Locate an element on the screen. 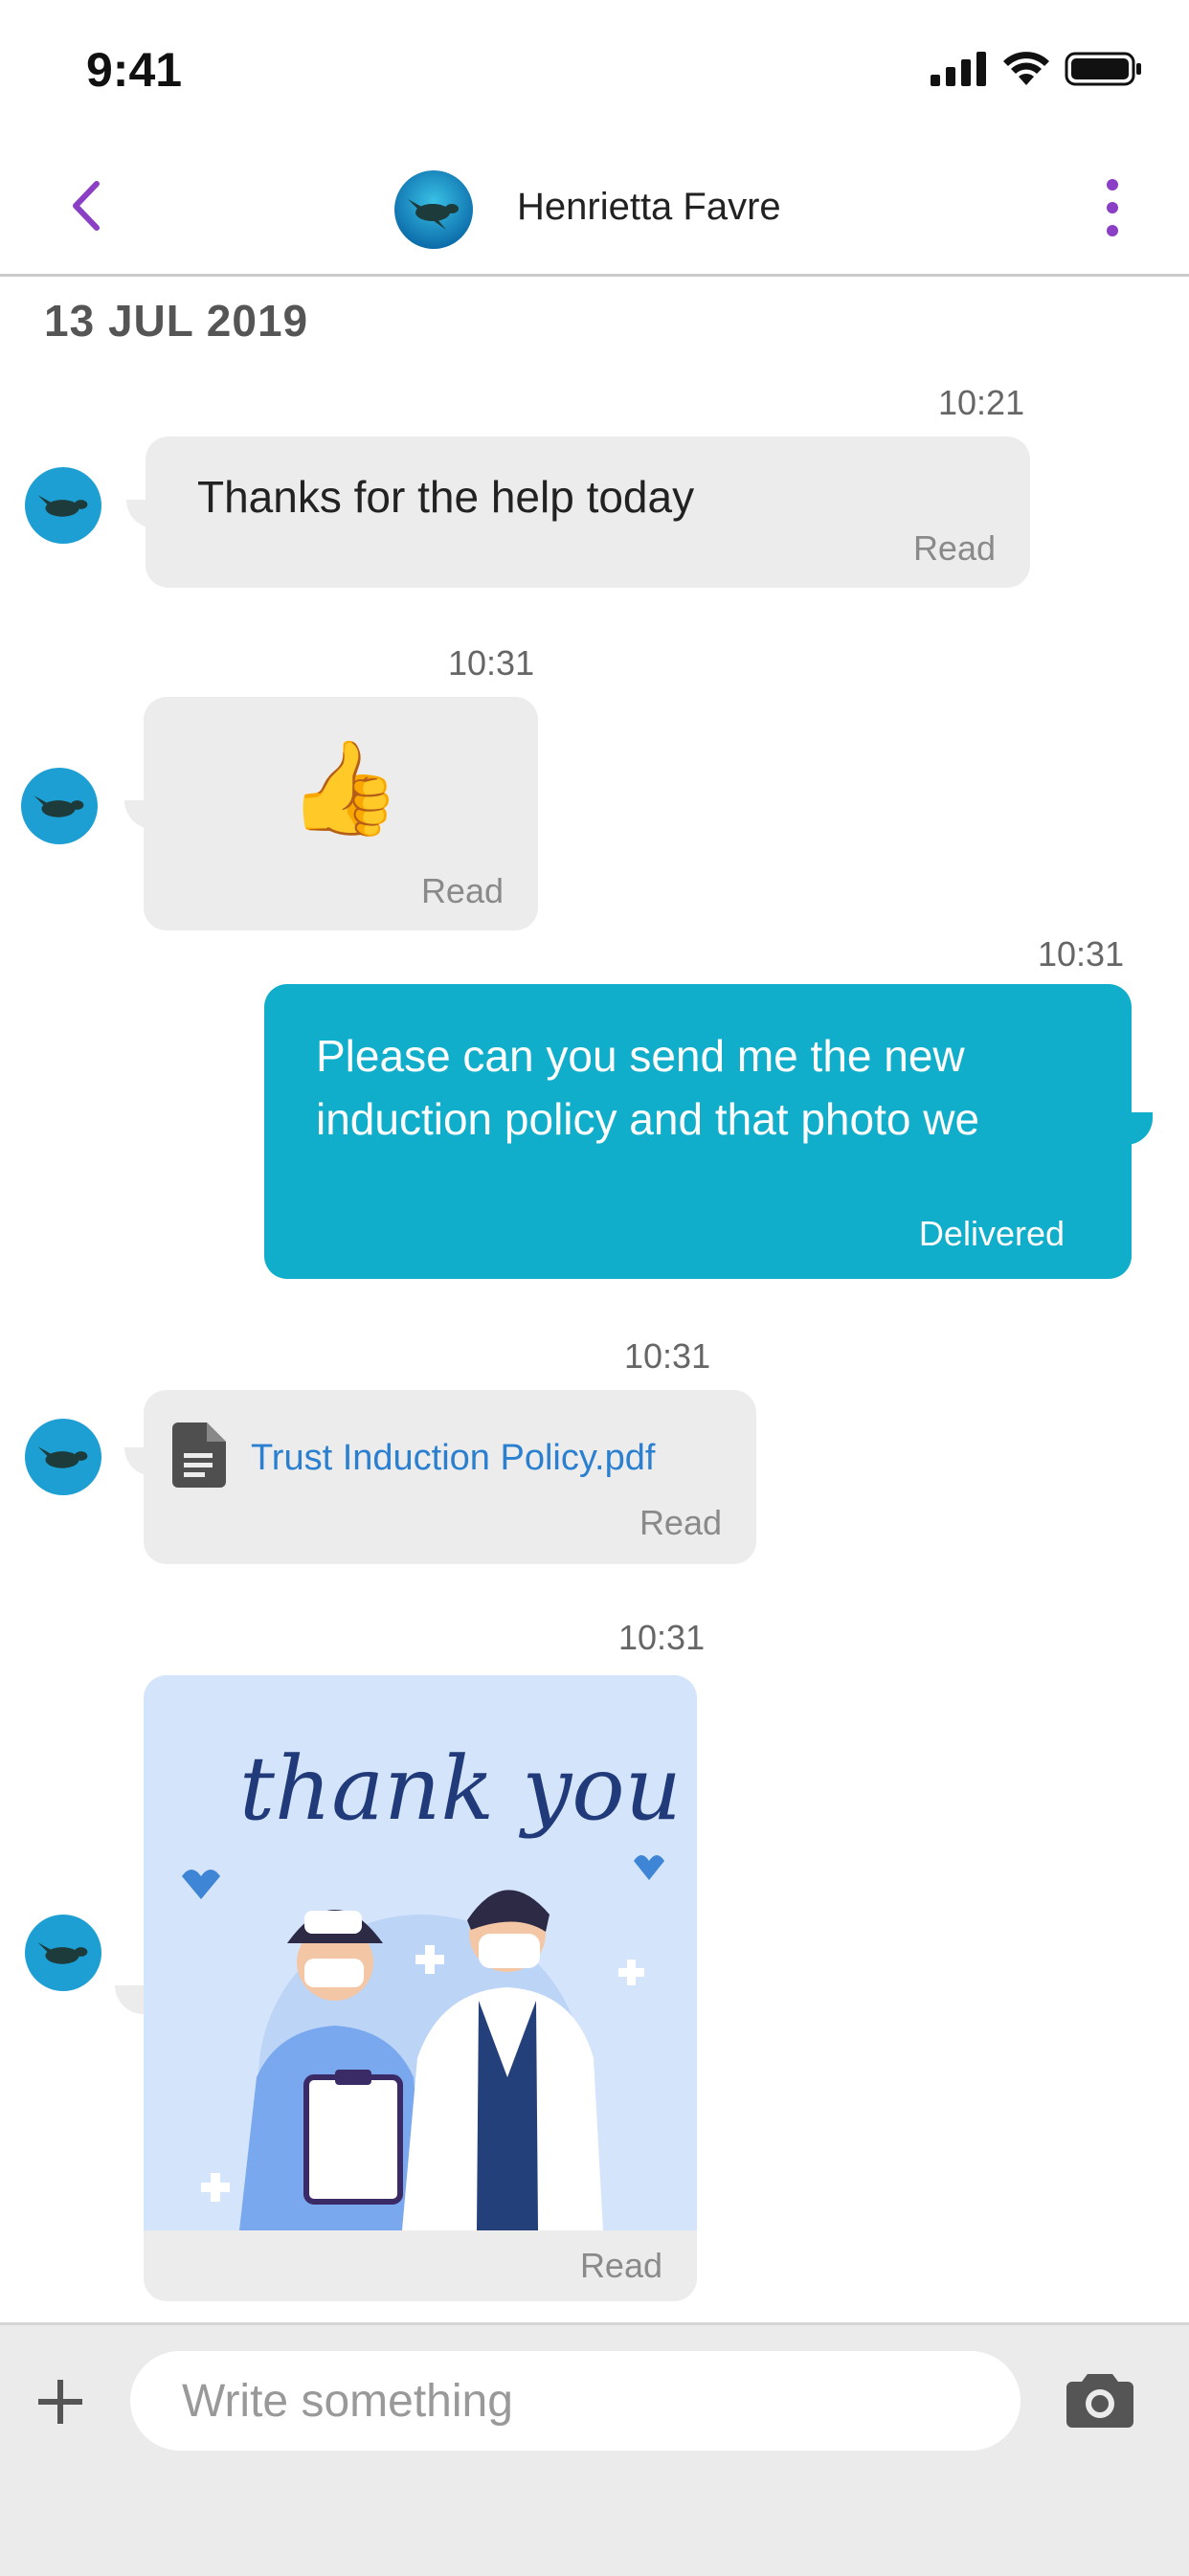  file-link: Trust Induction Policy.pdf is located at coordinates (453, 1459).